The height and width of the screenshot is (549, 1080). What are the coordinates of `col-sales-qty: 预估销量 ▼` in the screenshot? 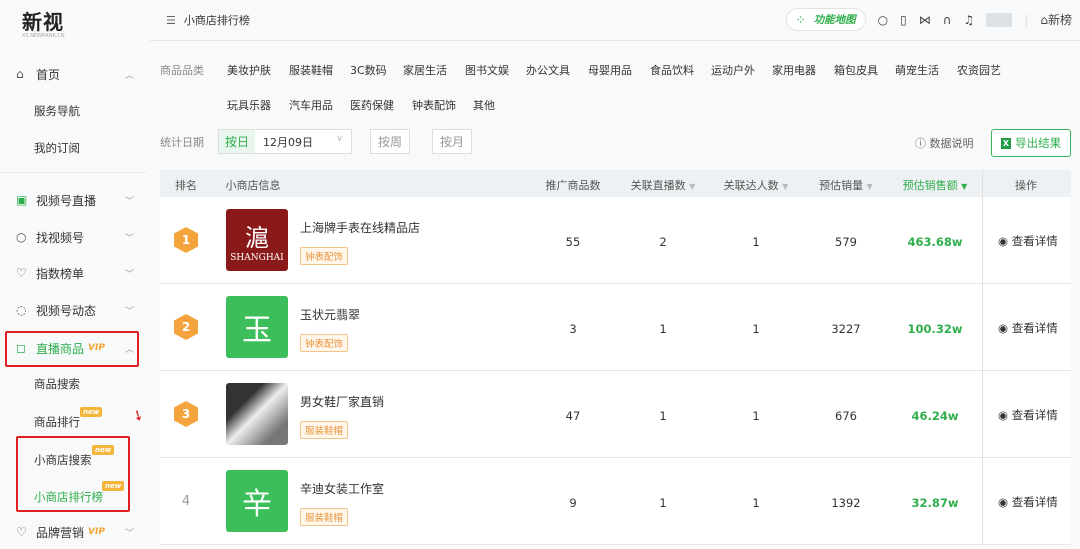 It's located at (846, 185).